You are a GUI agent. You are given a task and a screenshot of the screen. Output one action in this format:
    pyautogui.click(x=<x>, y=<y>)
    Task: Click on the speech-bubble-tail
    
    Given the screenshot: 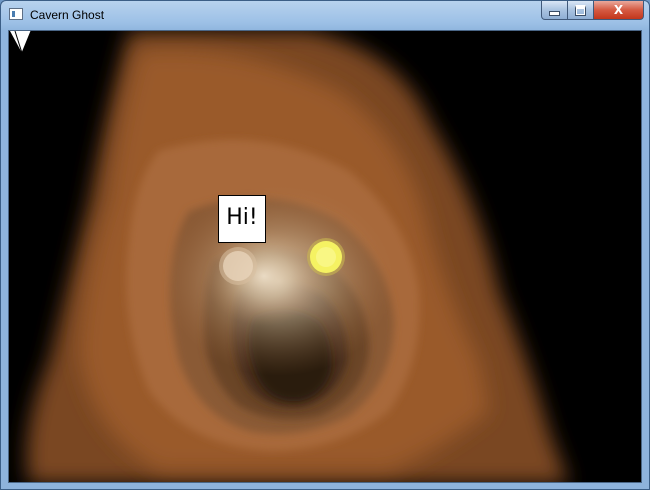 What is the action you would take?
    pyautogui.click(x=21, y=43)
    